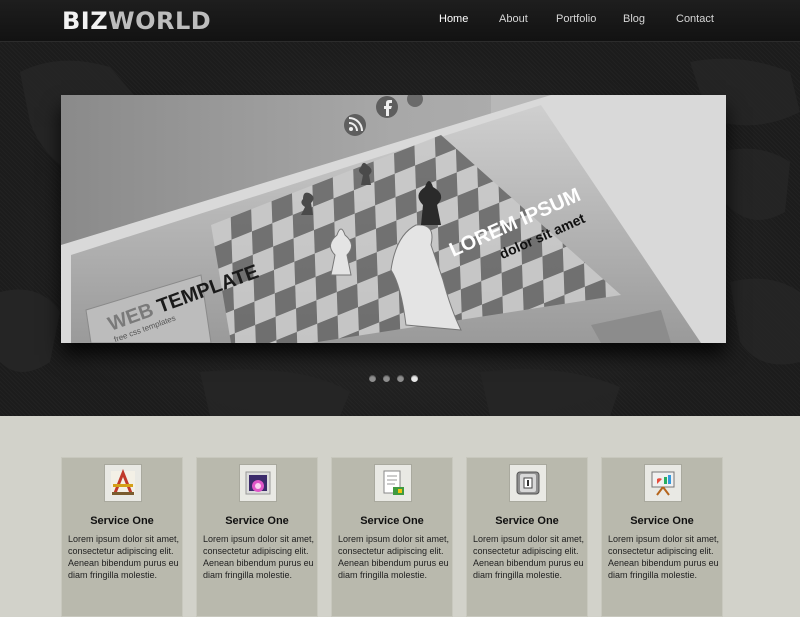 This screenshot has width=800, height=617. I want to click on nav-portfolio: Portfolio, so click(576, 19).